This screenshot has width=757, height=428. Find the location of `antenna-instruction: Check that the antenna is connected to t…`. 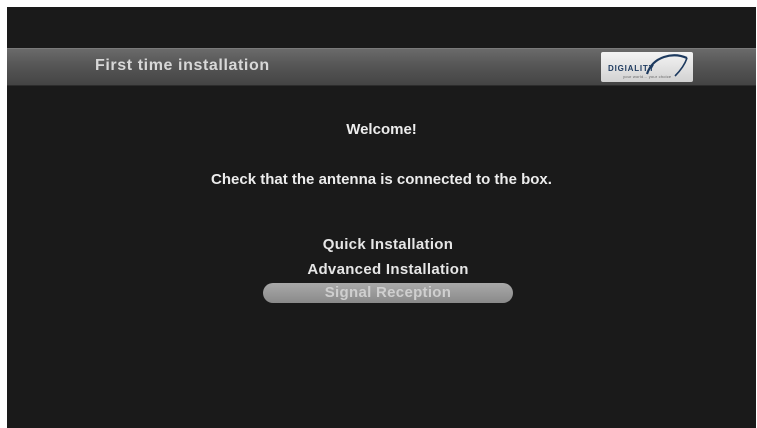

antenna-instruction: Check that the antenna is connected to t… is located at coordinates (381, 179).